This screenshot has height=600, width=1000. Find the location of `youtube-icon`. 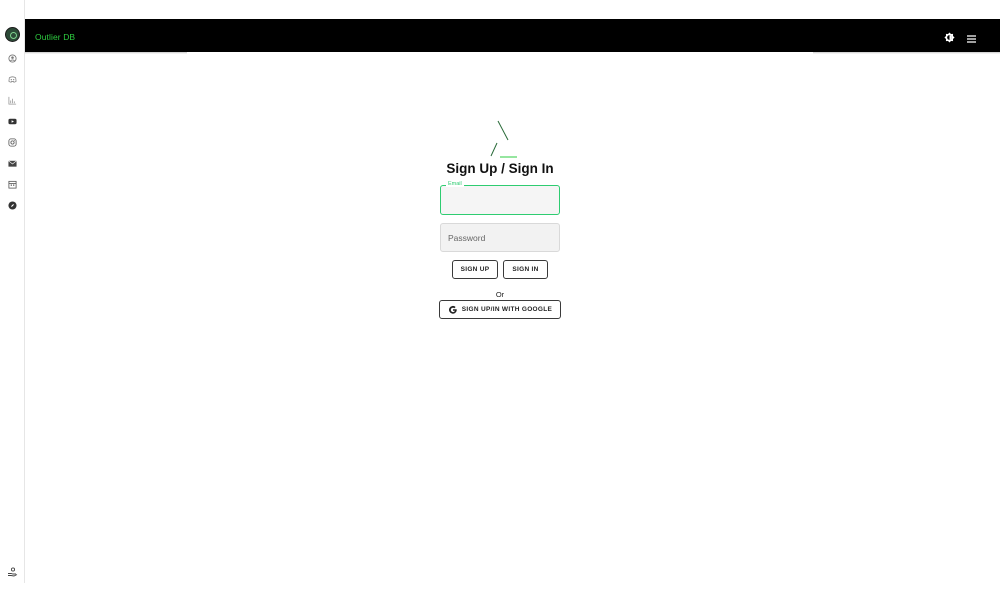

youtube-icon is located at coordinates (12, 121).